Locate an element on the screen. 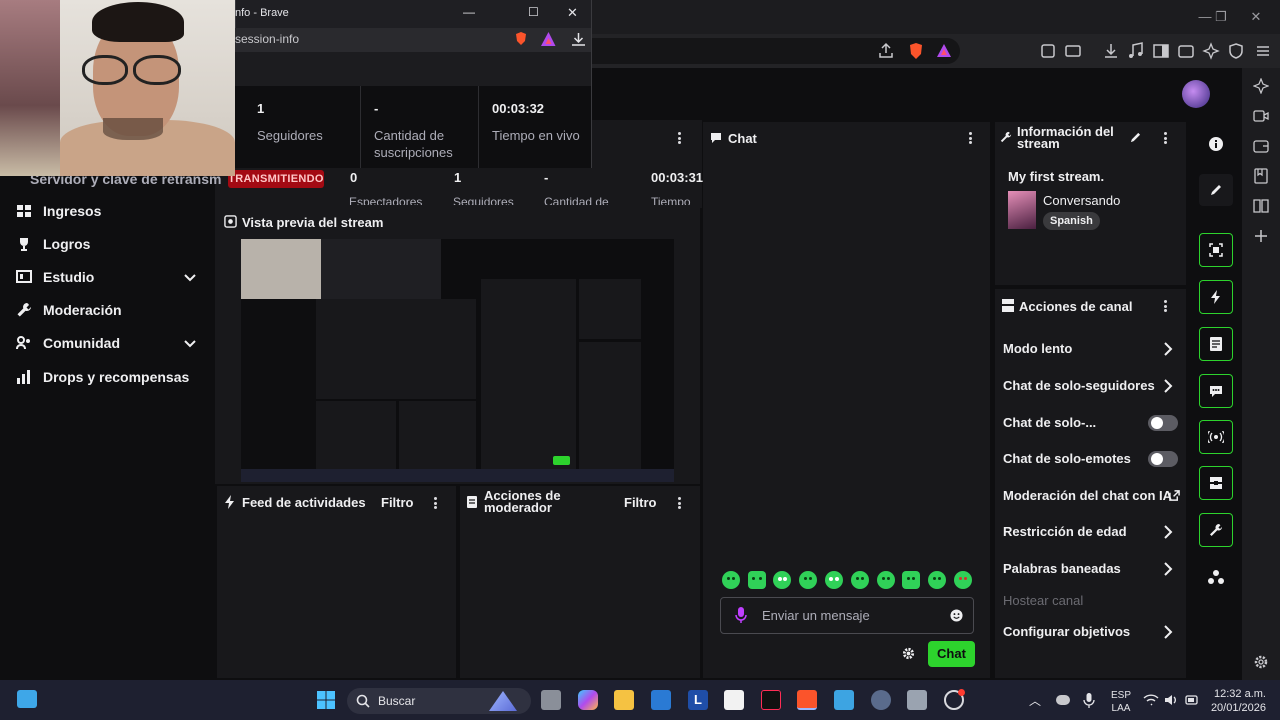 Image resolution: width=1280 pixels, height=720 pixels. ad-rail-button is located at coordinates (1216, 297).